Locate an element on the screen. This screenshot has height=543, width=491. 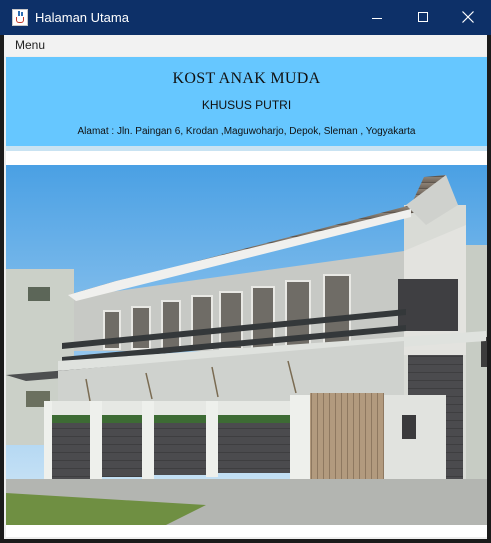
steam-line-right is located at coordinates (22, 14).